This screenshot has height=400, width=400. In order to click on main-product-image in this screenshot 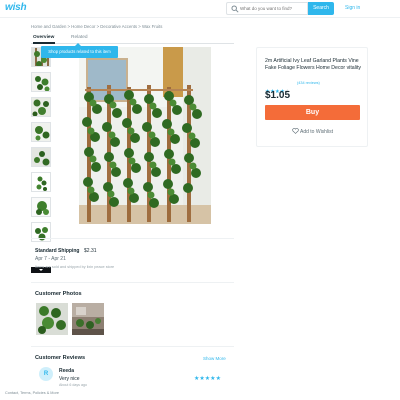, I will do `click(145, 135)`.